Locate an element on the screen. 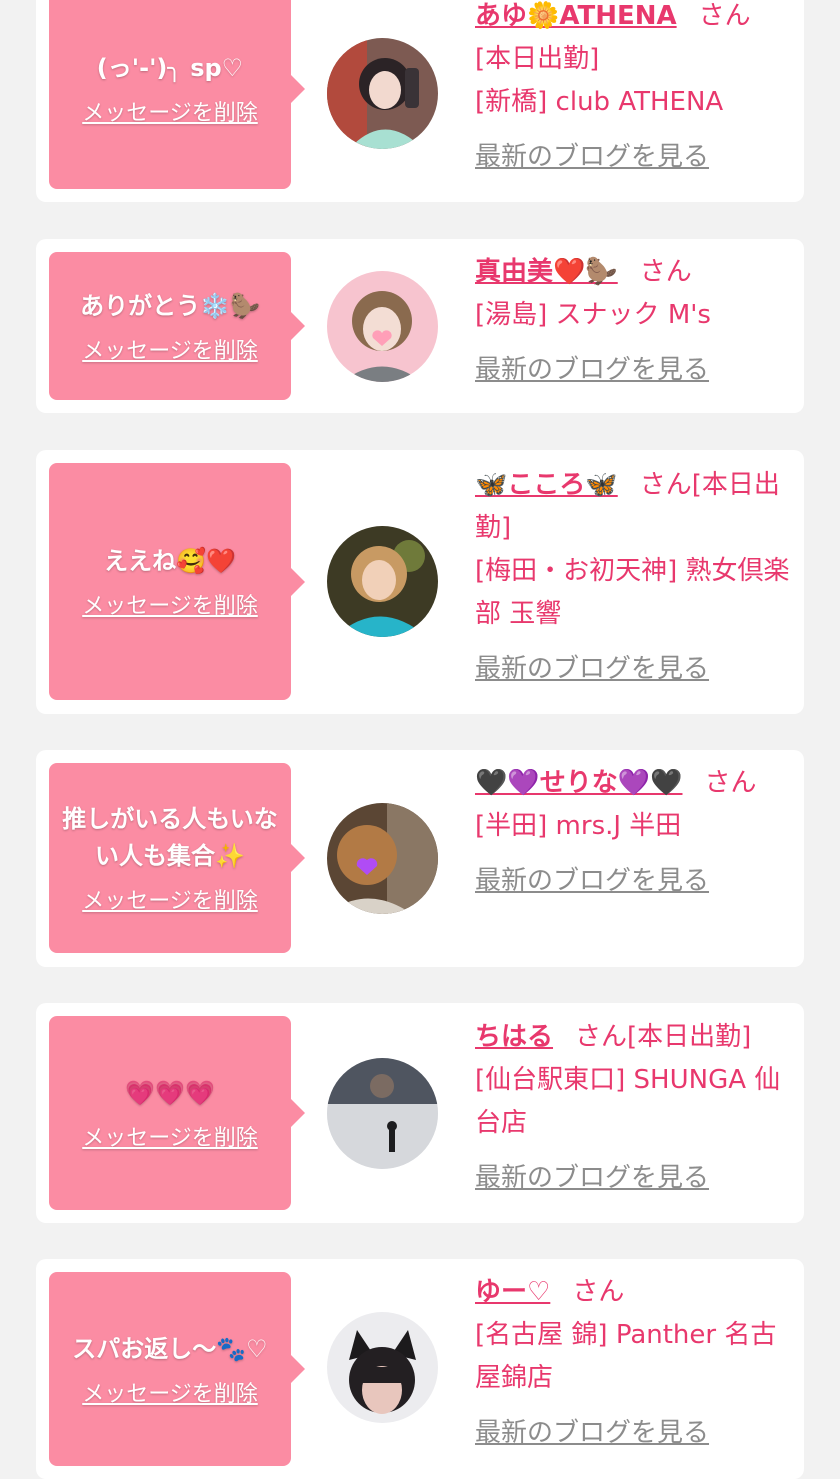 Image resolution: width=840 pixels, height=1479 pixels. shop-location: [梅田・お初天神] 熟女倶楽部 玉響 is located at coordinates (632, 592).